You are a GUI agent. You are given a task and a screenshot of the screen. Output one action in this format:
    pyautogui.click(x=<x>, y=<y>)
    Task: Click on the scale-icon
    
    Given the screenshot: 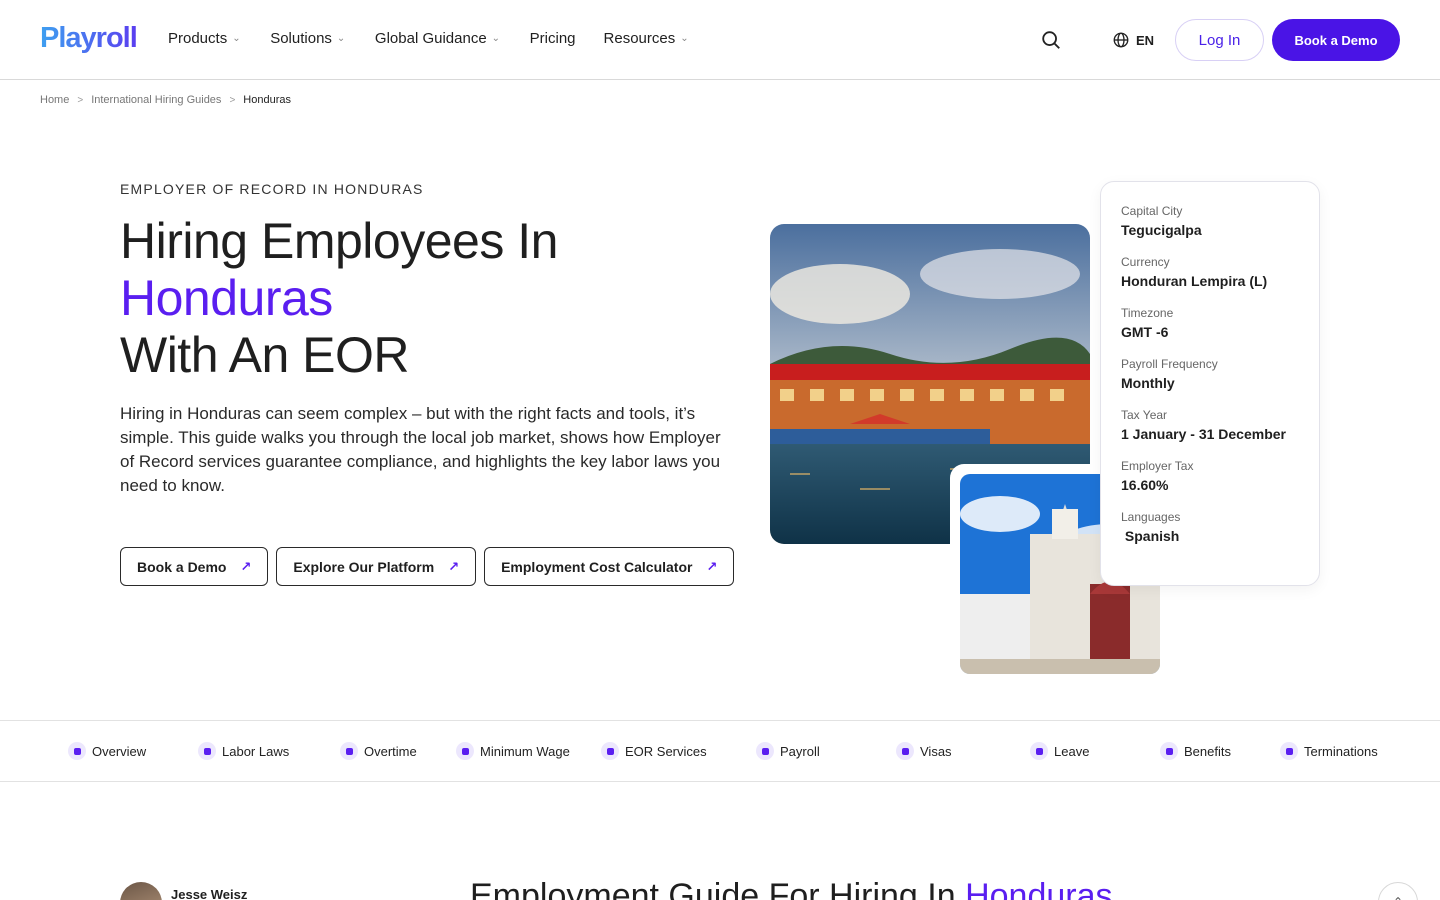 What is the action you would take?
    pyautogui.click(x=207, y=751)
    